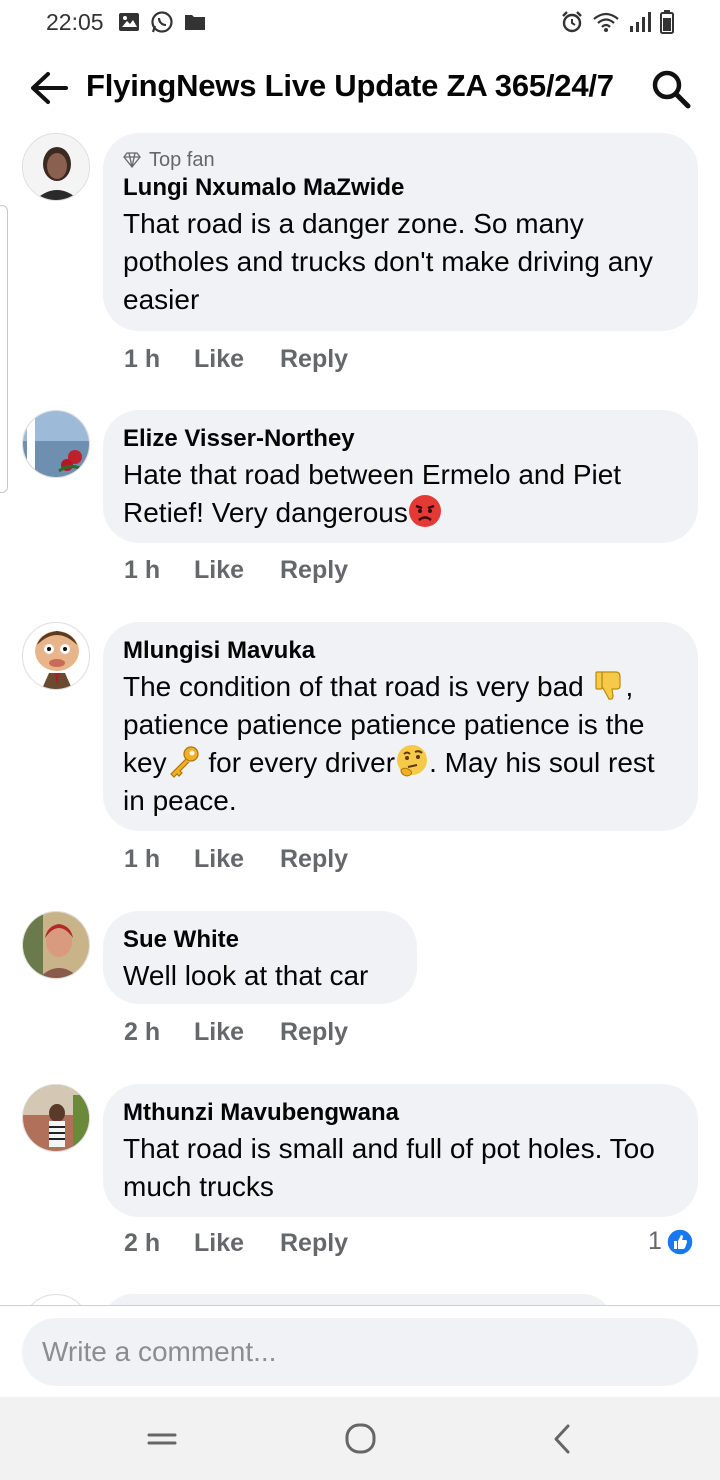 The height and width of the screenshot is (1480, 720). What do you see at coordinates (182, 159) in the screenshot?
I see `top-fan-label: Top fan` at bounding box center [182, 159].